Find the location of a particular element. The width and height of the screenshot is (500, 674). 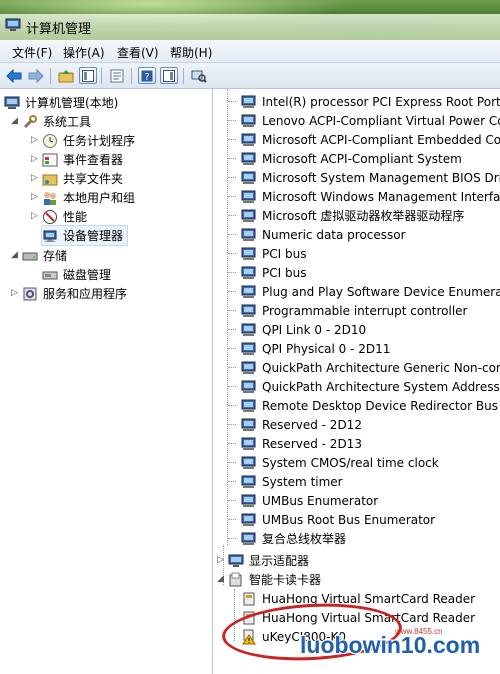

menu-file: 文件(F) is located at coordinates (32, 52).